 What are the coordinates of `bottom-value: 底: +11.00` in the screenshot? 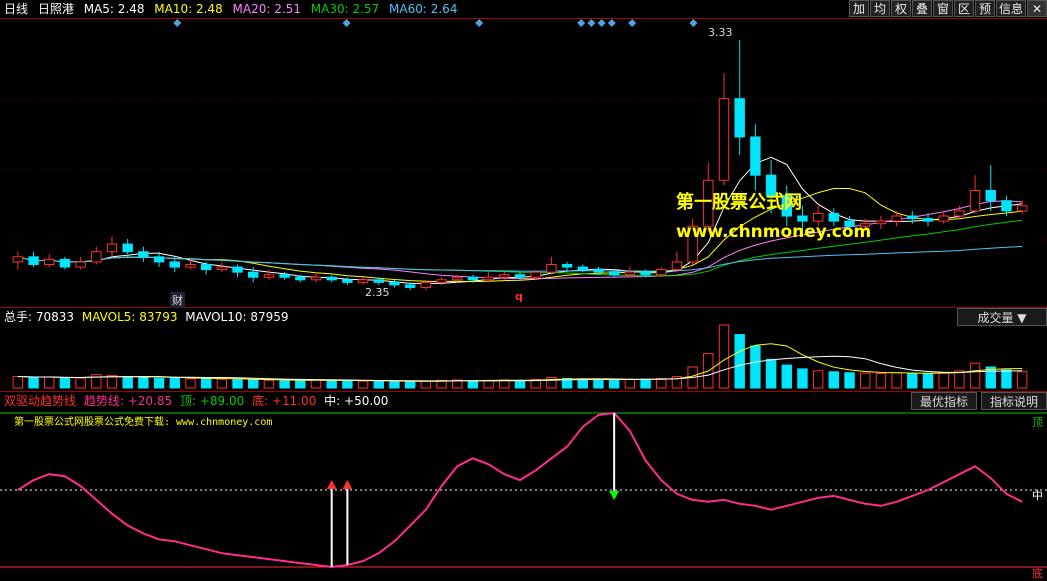 It's located at (284, 401).